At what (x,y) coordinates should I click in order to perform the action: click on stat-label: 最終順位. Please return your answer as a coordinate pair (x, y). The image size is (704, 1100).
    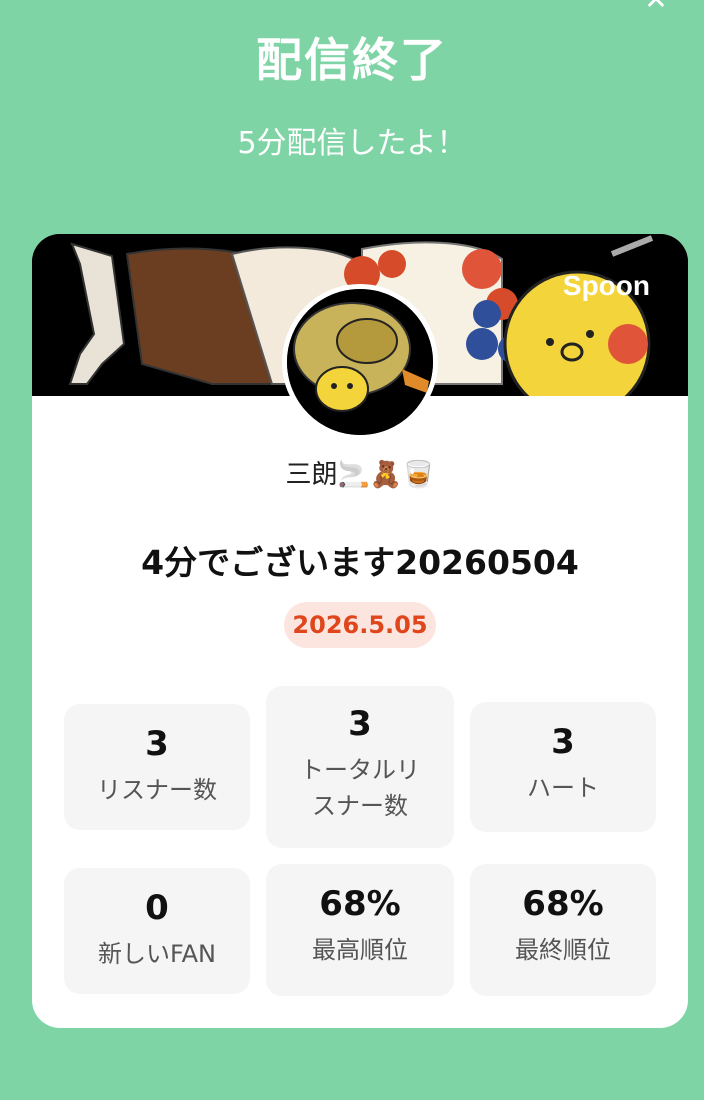
    Looking at the image, I should click on (563, 950).